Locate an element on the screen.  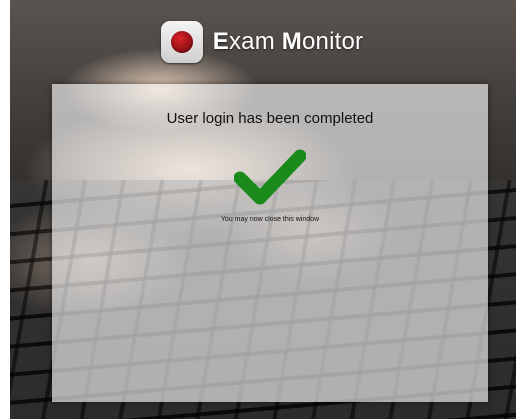
close-window-message: You may now close this window is located at coordinates (270, 219).